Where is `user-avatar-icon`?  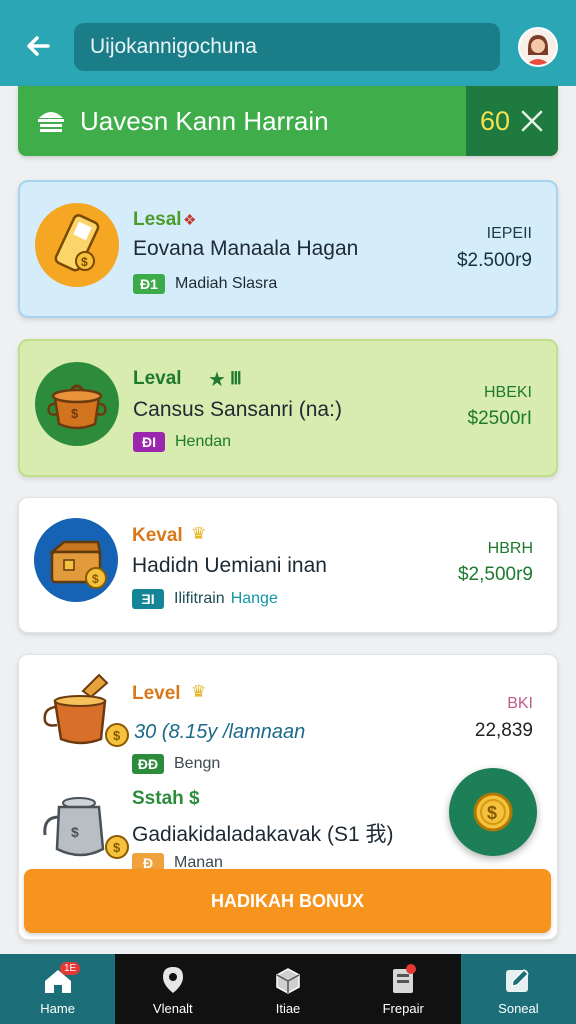
user-avatar-icon is located at coordinates (538, 47).